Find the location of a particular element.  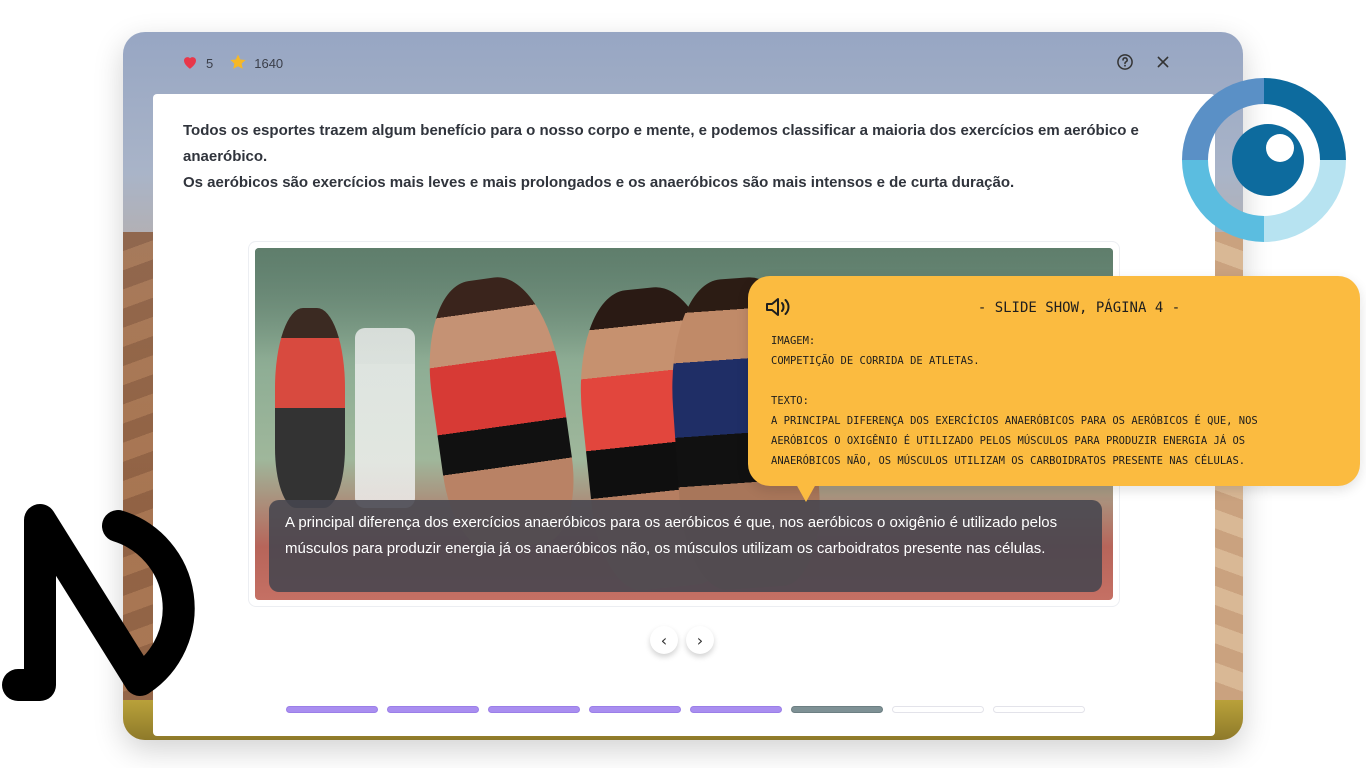

points-value: 1640 is located at coordinates (269, 63).